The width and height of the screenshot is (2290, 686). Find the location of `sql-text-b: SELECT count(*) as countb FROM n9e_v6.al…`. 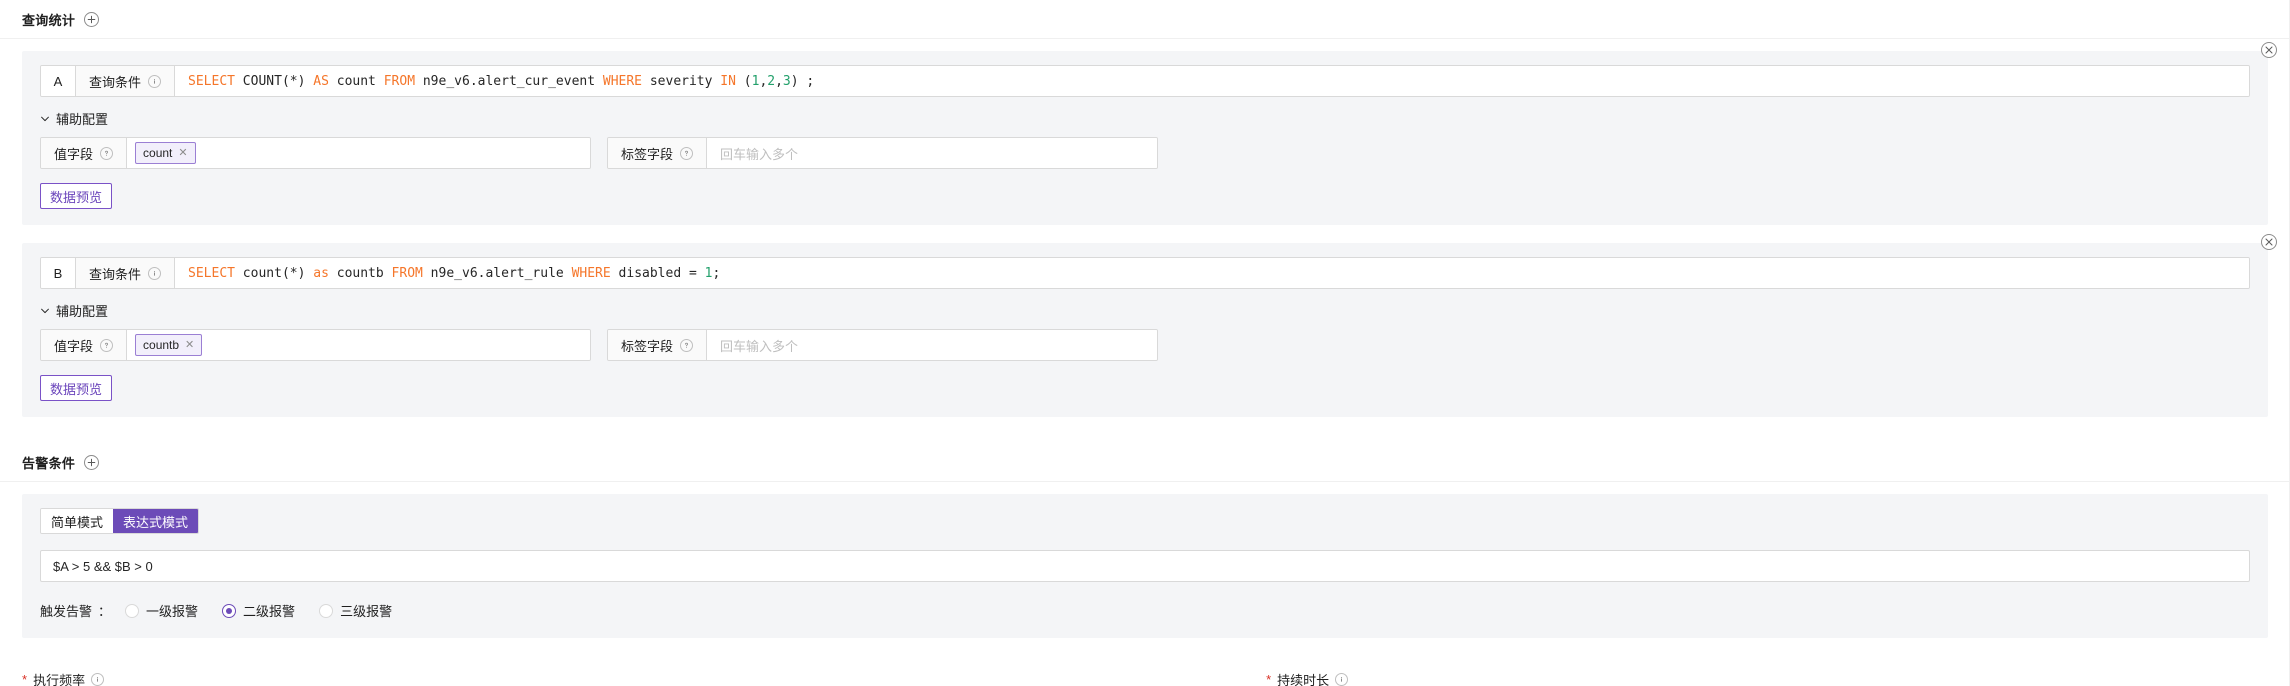

sql-text-b: SELECT count(*) as countb FROM n9e_v6.al… is located at coordinates (454, 273).